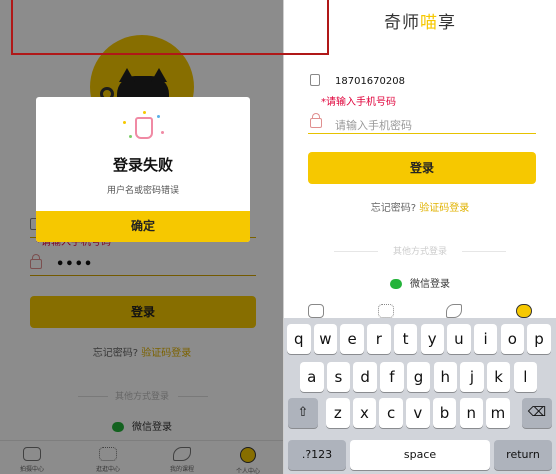 This screenshot has height=474, width=556. Describe the element at coordinates (539, 339) in the screenshot. I see `key-p: p` at that location.